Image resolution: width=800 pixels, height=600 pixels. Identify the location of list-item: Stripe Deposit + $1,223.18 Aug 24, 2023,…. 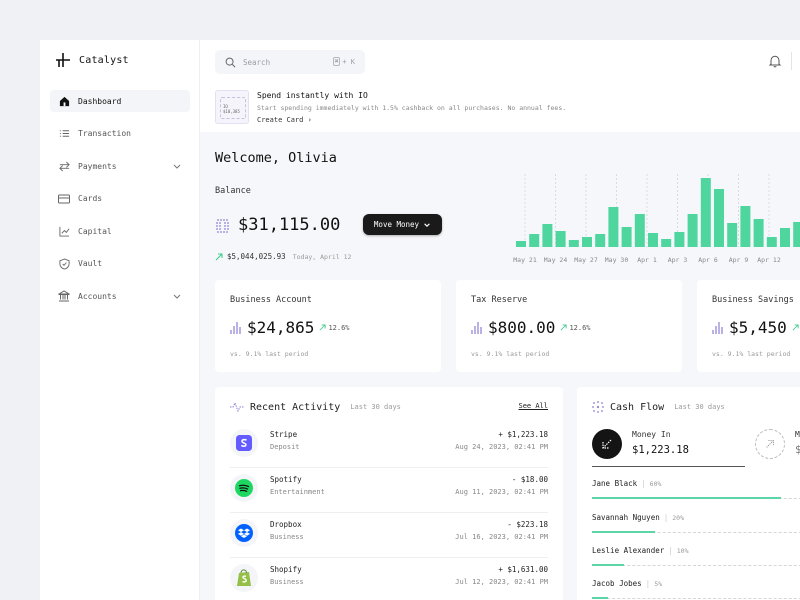
(389, 445).